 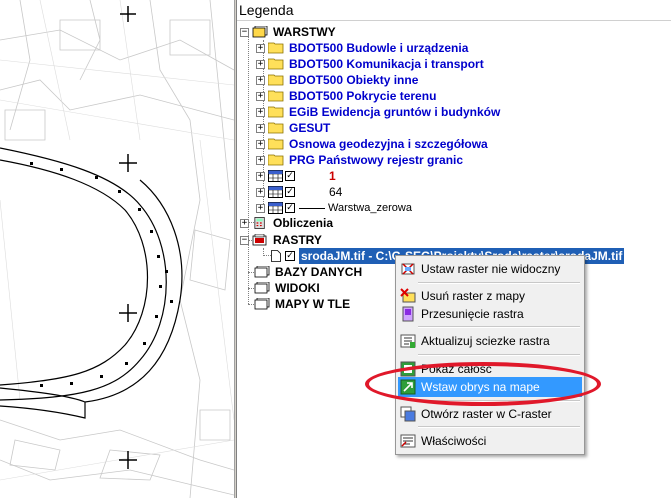 I want to click on file-icon, so click(x=276, y=256).